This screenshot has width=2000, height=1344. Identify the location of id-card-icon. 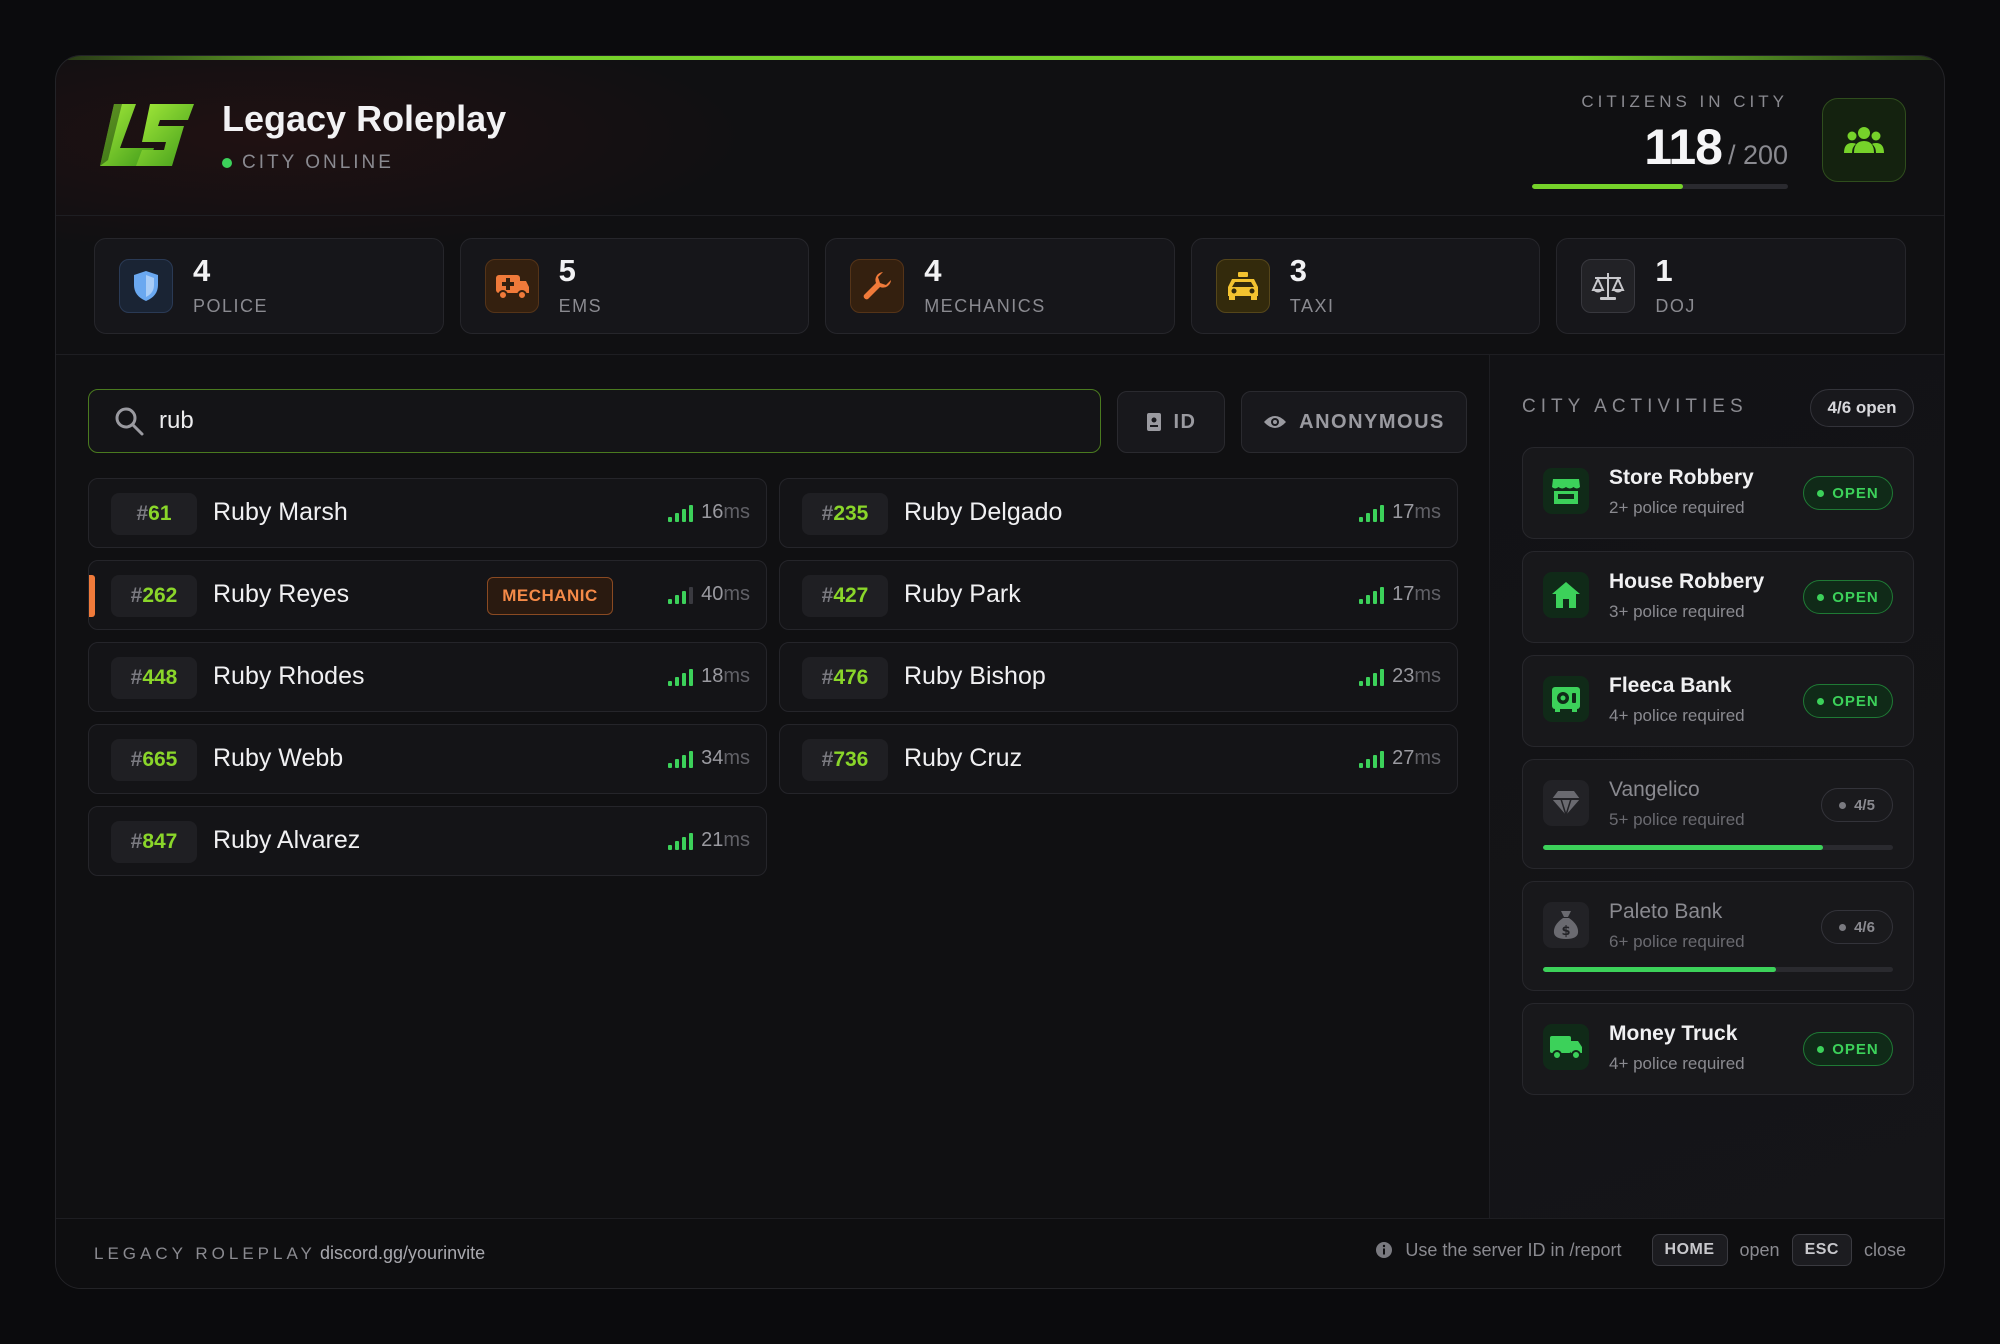
(1153, 422).